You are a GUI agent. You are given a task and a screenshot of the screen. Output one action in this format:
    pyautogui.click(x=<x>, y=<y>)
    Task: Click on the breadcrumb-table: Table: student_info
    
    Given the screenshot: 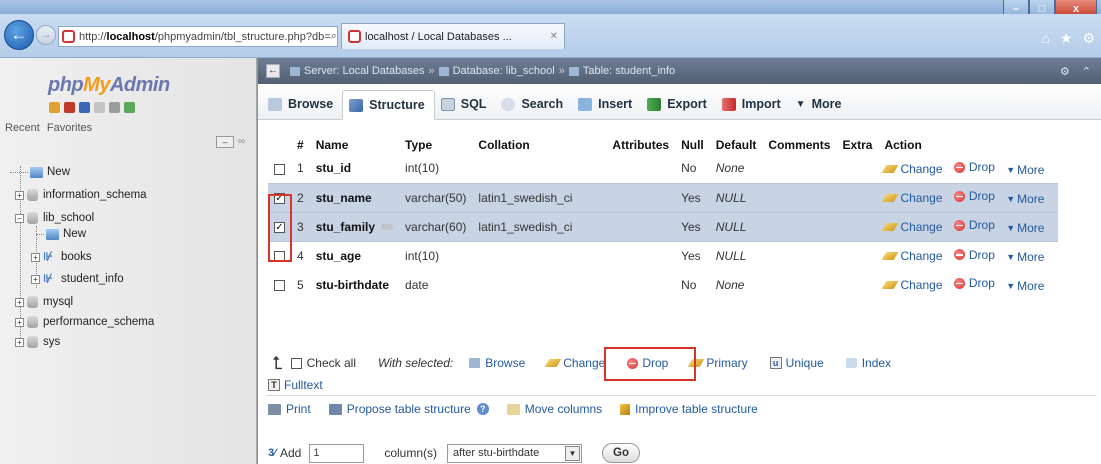 What is the action you would take?
    pyautogui.click(x=629, y=71)
    